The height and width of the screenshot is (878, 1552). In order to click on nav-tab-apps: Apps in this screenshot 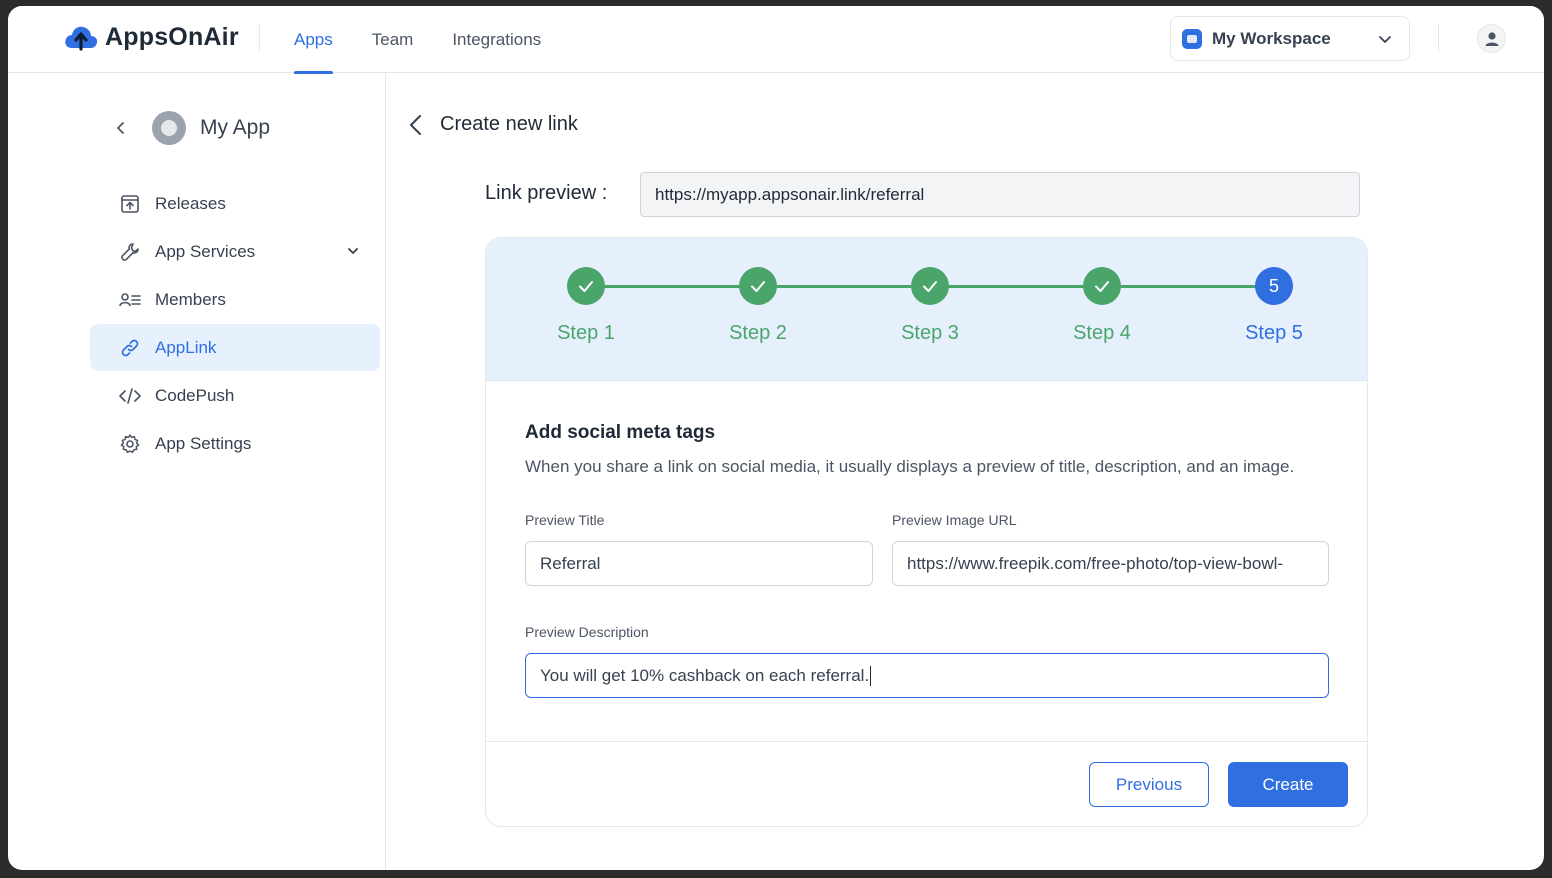, I will do `click(313, 40)`.